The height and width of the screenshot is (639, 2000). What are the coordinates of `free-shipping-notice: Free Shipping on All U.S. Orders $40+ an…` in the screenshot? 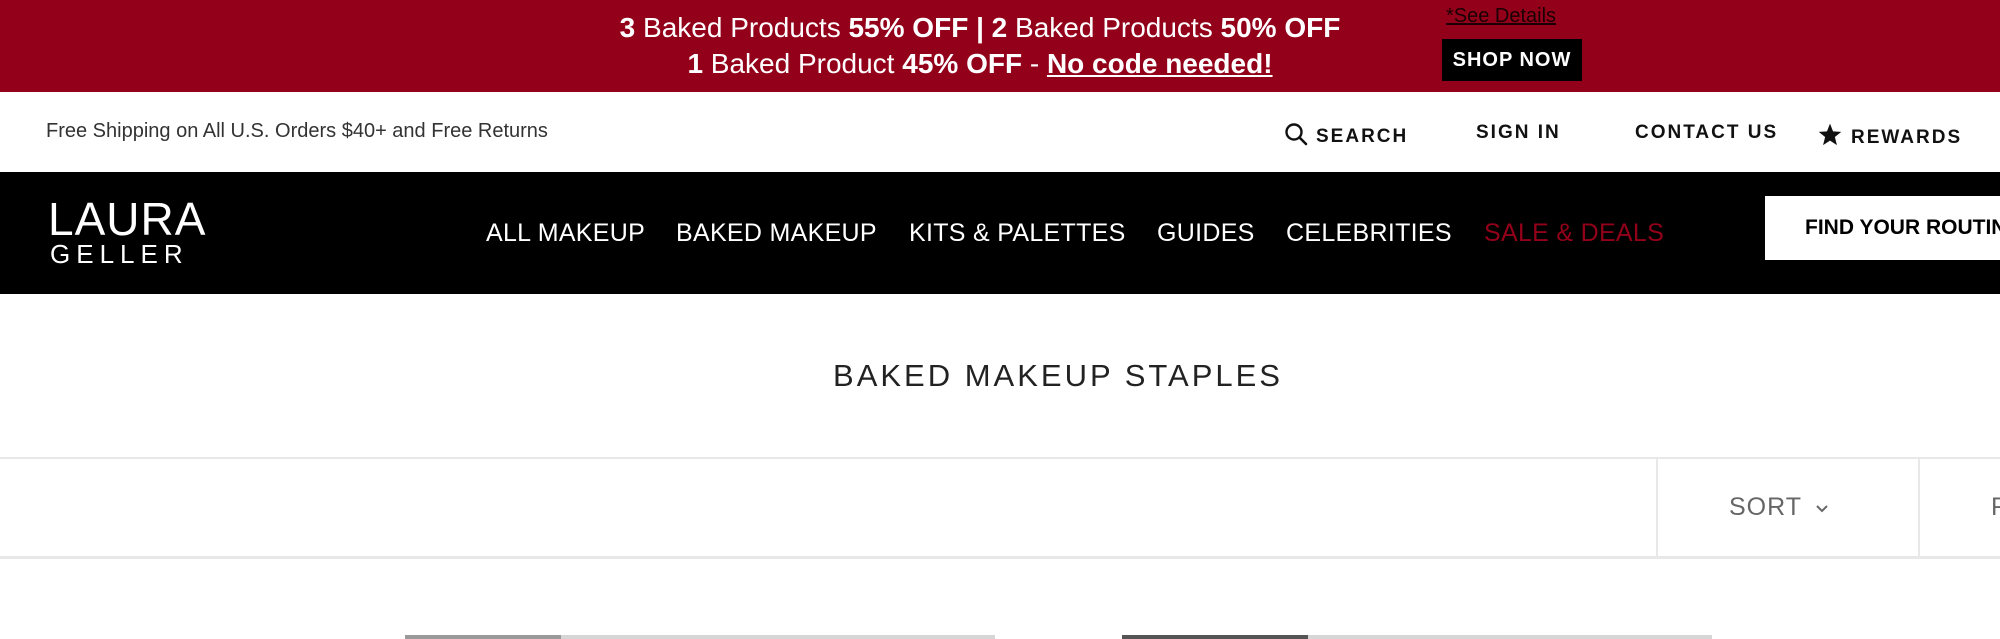 It's located at (297, 131).